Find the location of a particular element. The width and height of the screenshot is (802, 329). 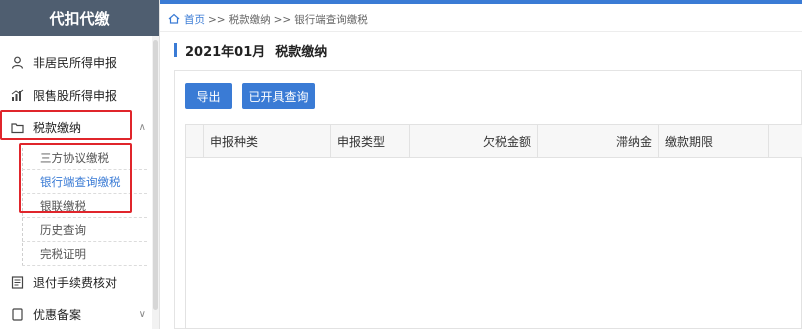

sidebar-scrollbar-thumb is located at coordinates (155, 175).